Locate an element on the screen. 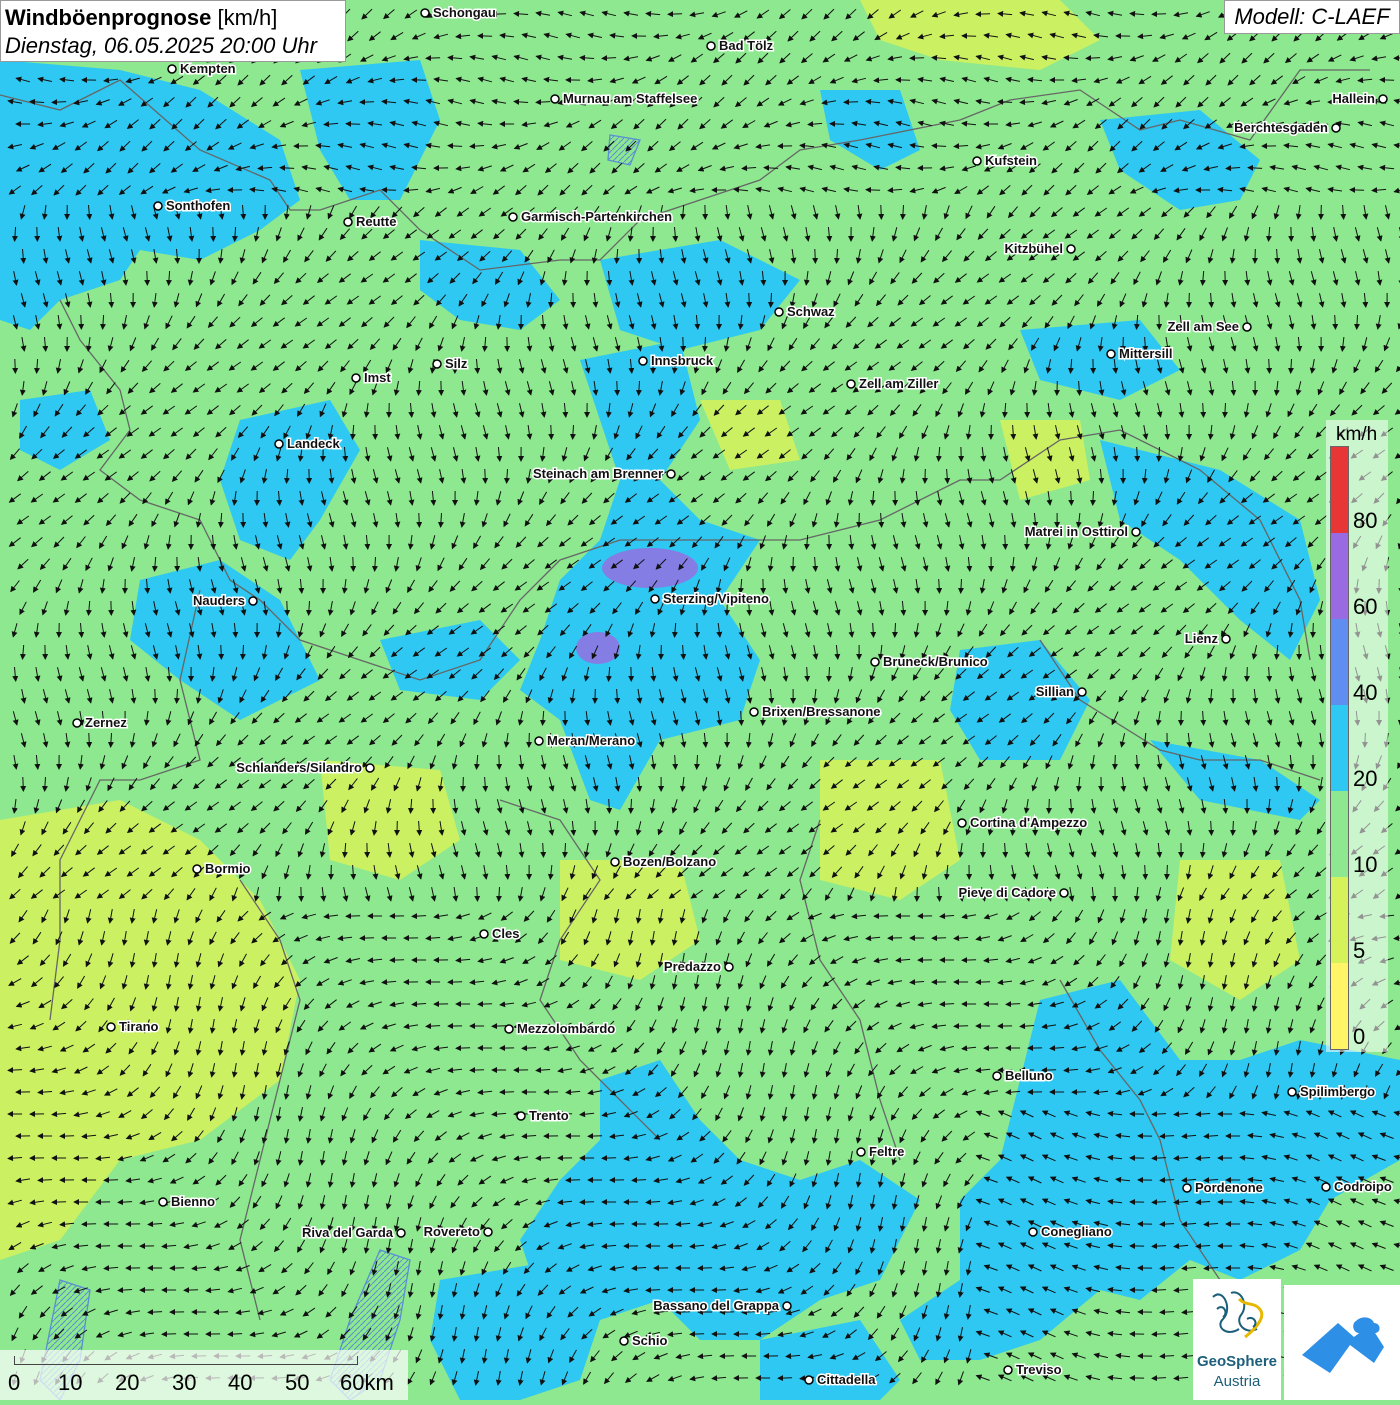  city-mezzolombardo: Mezzolombardo is located at coordinates (560, 1028).